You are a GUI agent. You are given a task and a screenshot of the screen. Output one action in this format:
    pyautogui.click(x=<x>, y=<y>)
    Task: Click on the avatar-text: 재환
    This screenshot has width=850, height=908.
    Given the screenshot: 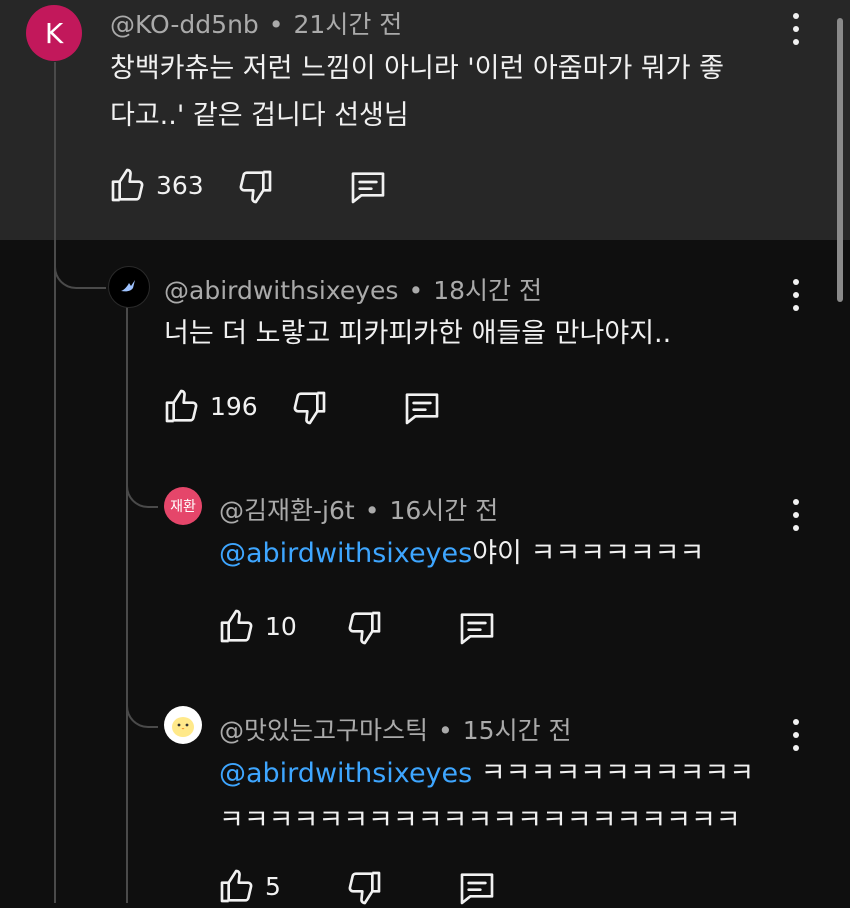 What is the action you would take?
    pyautogui.click(x=183, y=507)
    